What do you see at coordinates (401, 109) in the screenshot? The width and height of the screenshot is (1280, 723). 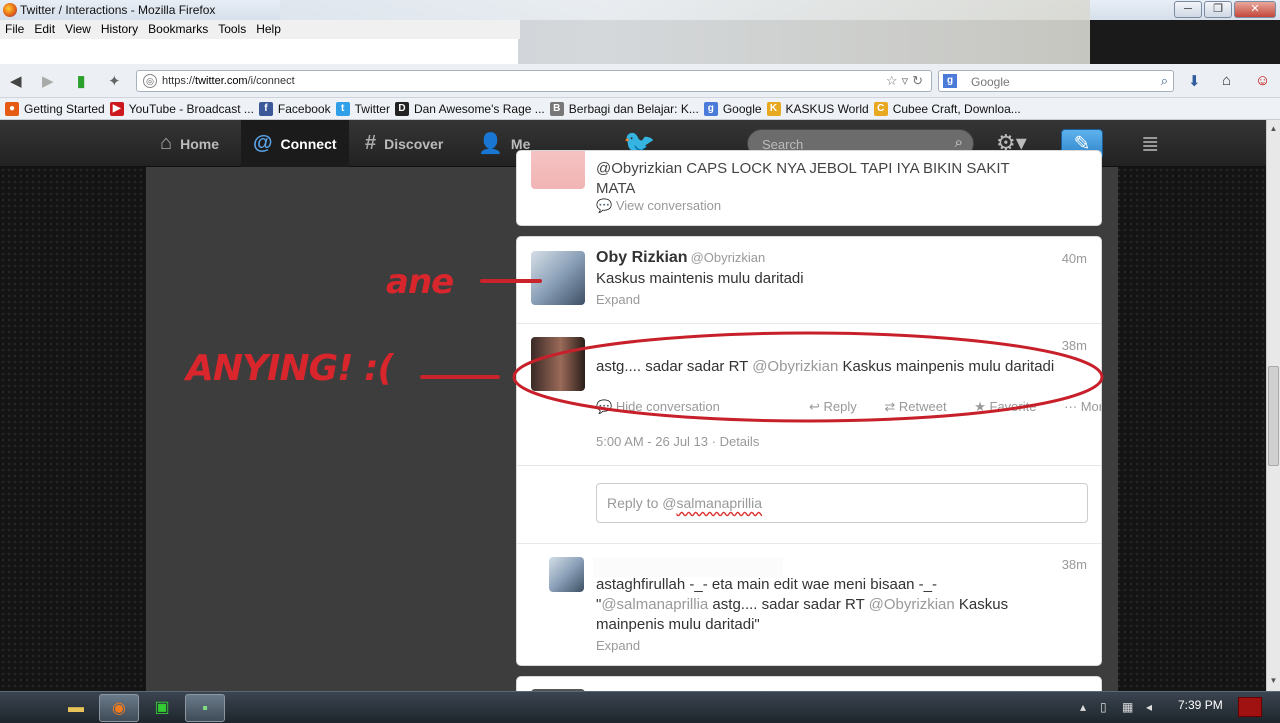 I see `bookmark-favicon-icon: D` at bounding box center [401, 109].